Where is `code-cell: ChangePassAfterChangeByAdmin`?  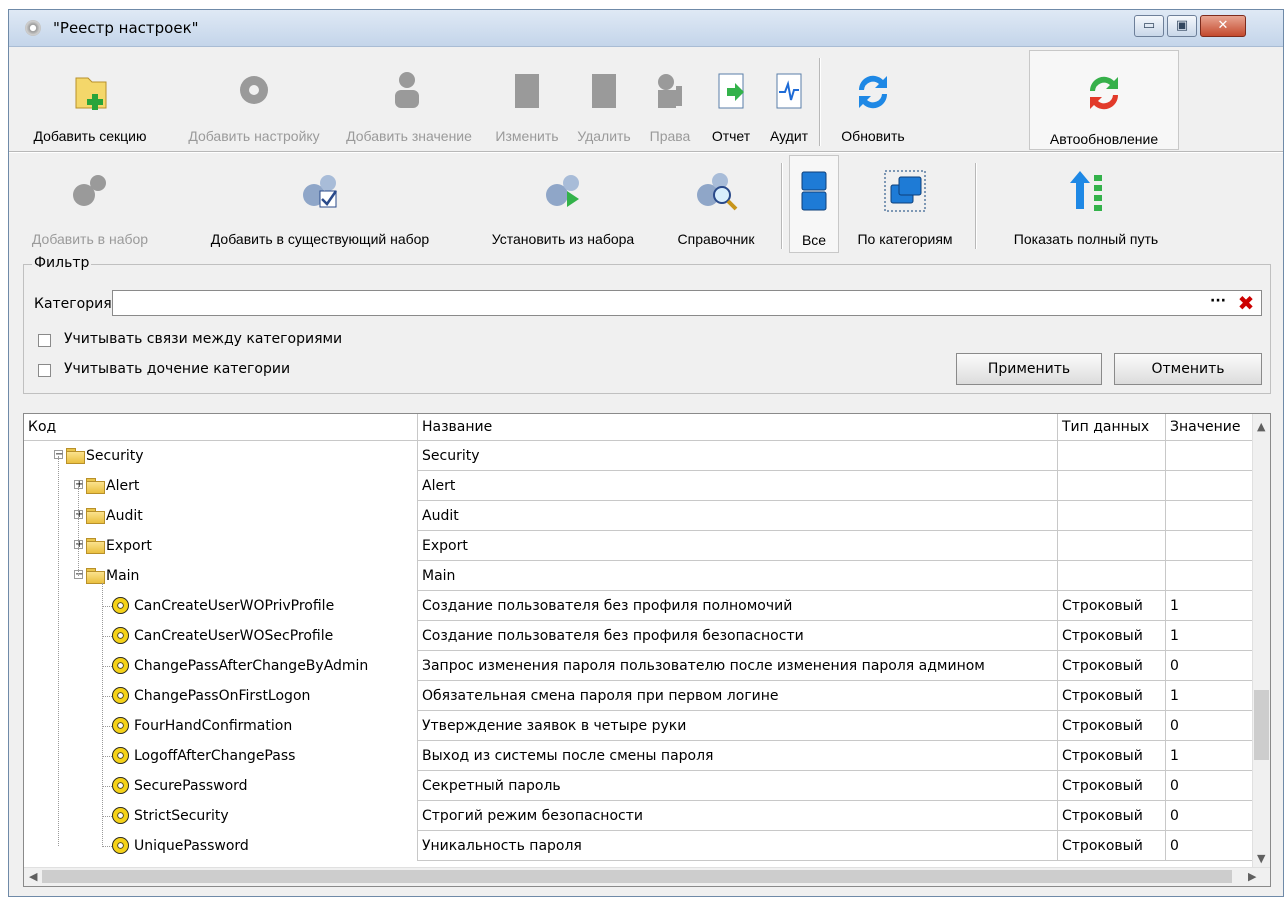
code-cell: ChangePassAfterChangeByAdmin is located at coordinates (221, 666).